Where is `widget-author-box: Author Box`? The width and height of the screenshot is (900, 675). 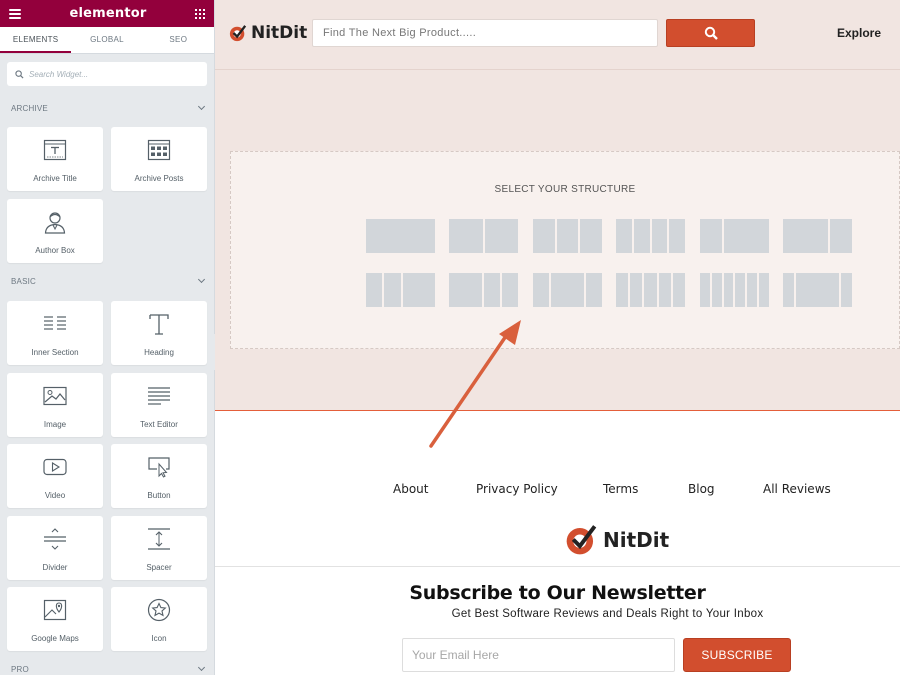 widget-author-box: Author Box is located at coordinates (55, 231).